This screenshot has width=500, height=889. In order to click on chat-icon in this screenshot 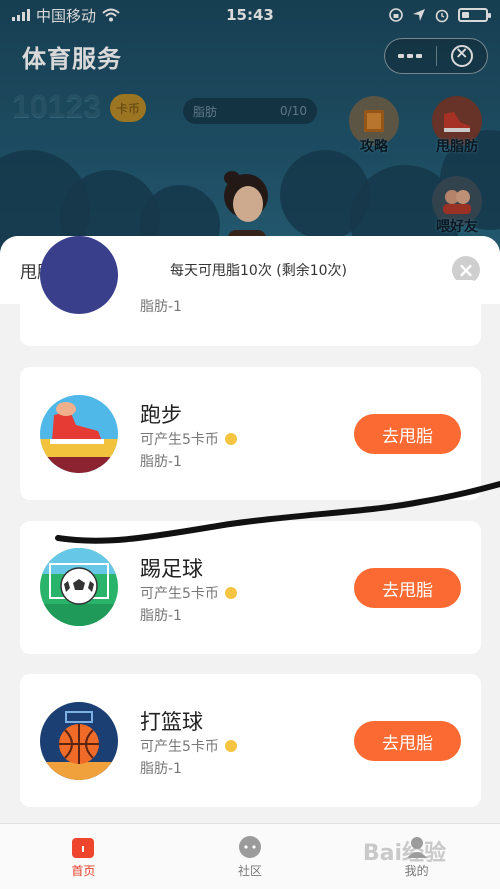, I will do `click(250, 847)`.